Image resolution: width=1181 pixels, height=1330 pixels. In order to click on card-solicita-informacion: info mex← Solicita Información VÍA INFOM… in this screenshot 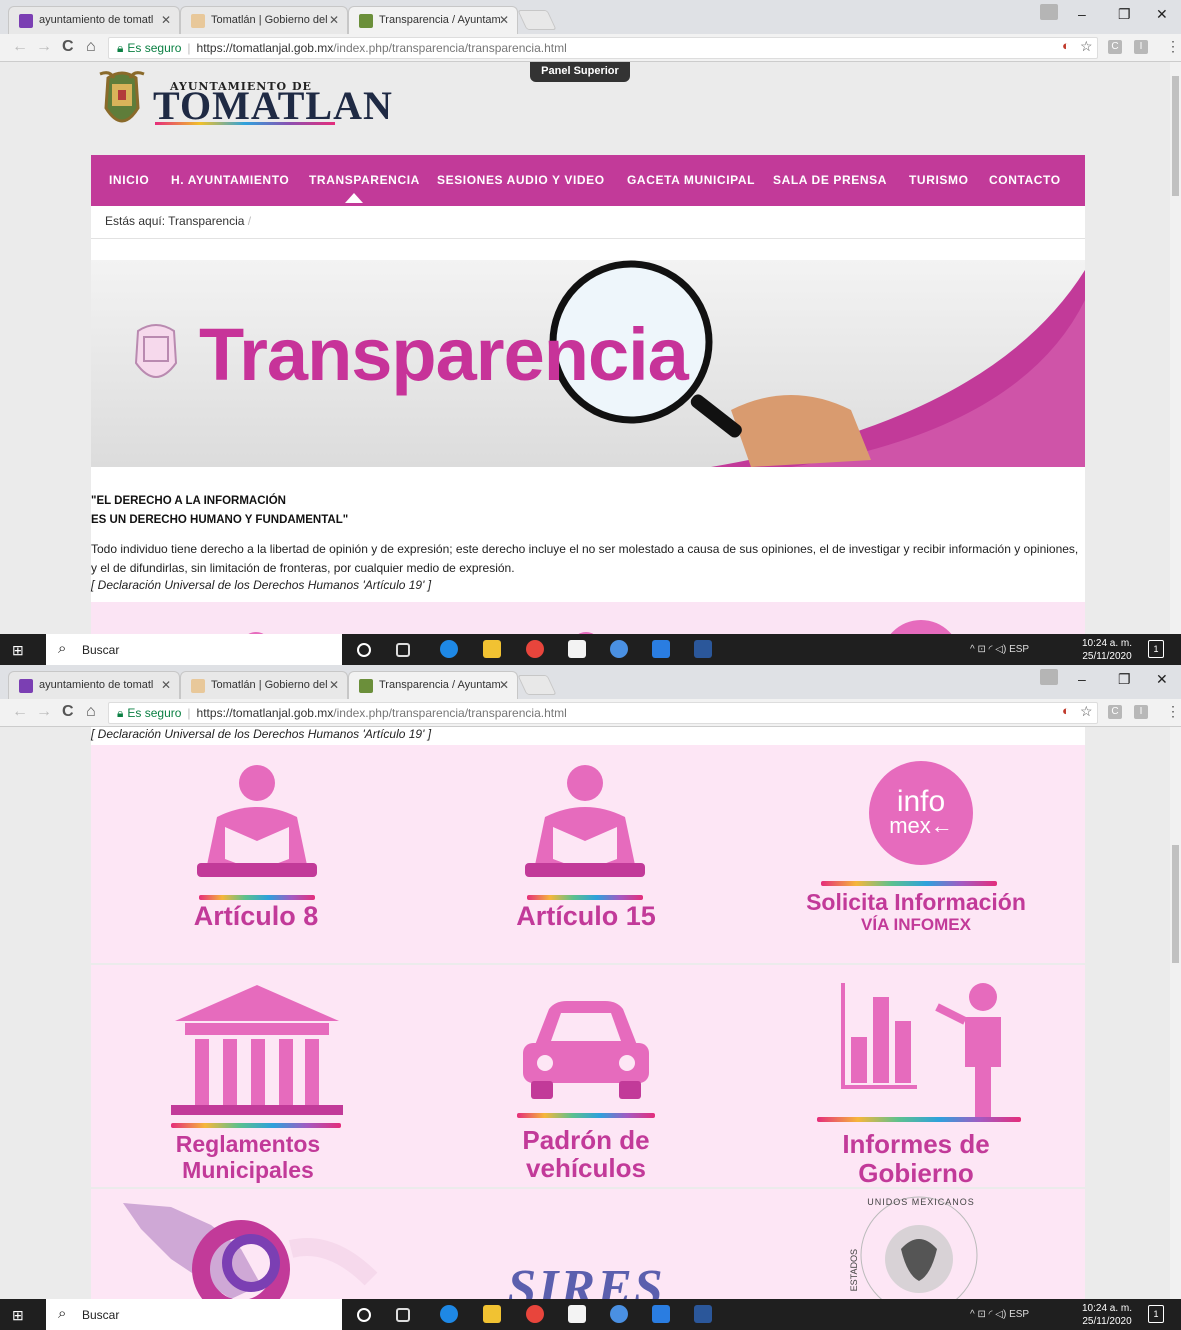, I will do `click(916, 854)`.